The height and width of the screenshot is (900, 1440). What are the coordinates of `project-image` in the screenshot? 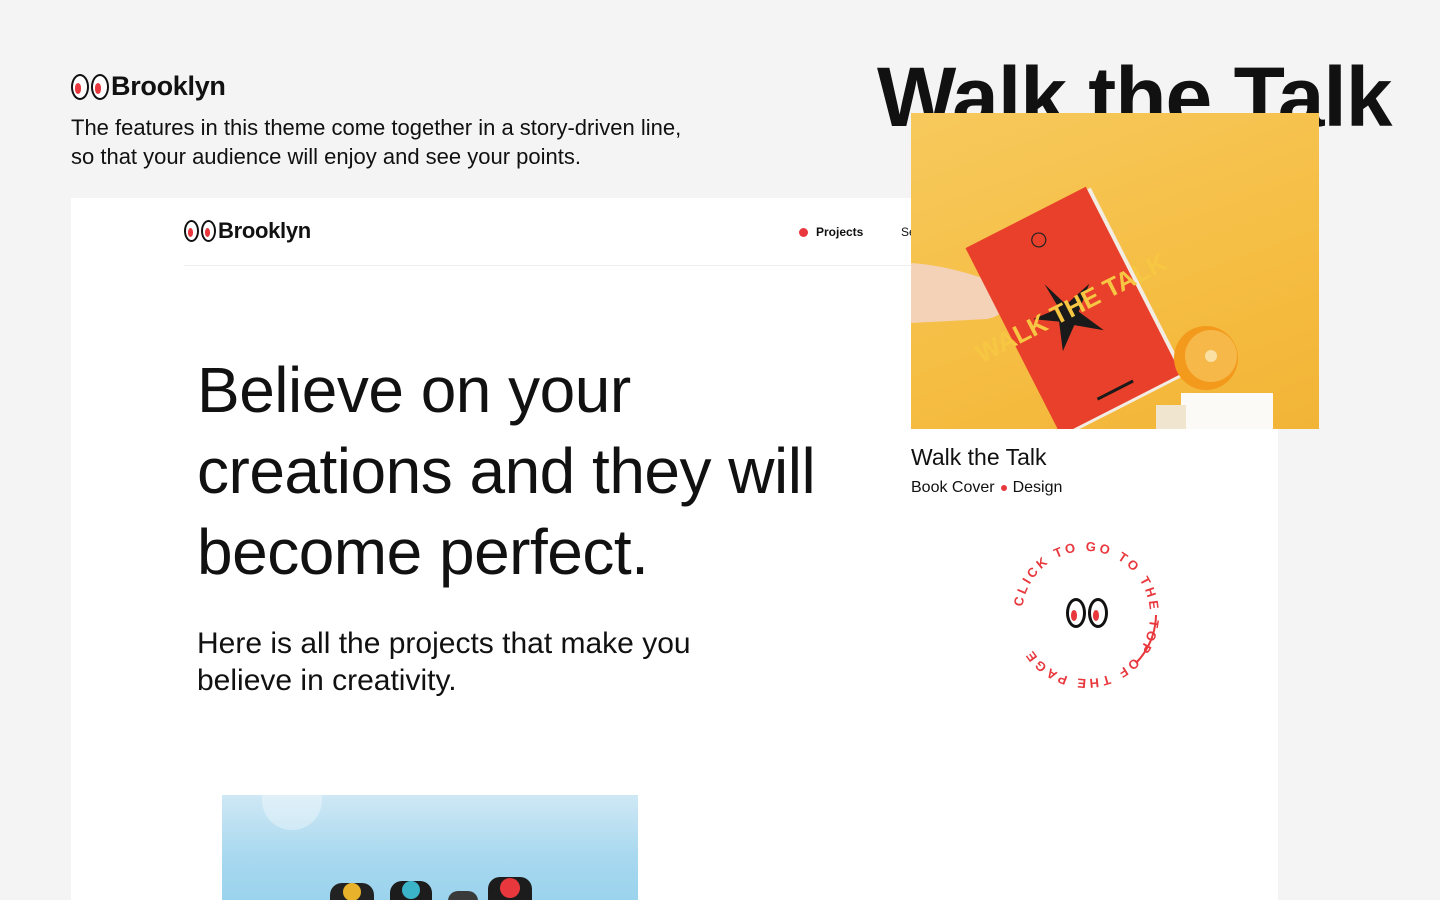 It's located at (430, 847).